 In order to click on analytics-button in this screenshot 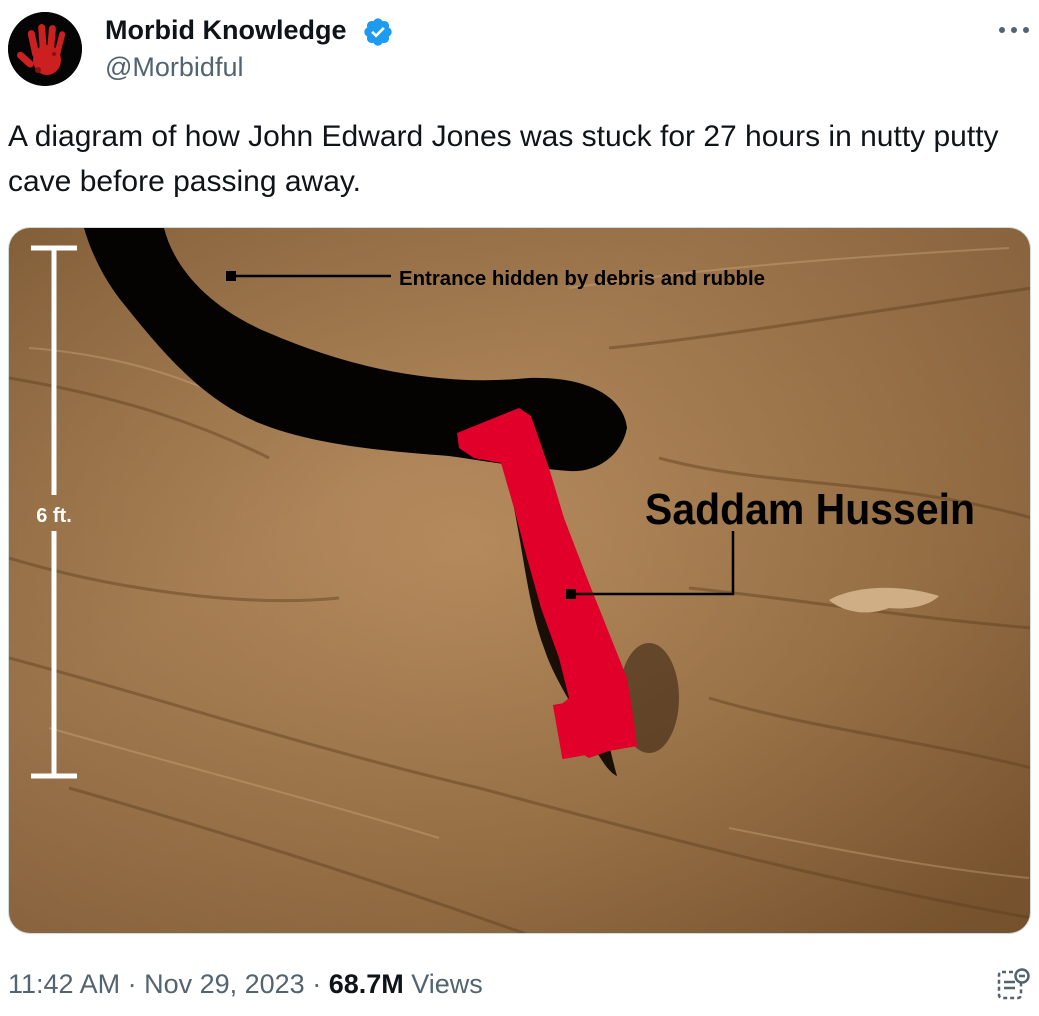, I will do `click(1013, 984)`.